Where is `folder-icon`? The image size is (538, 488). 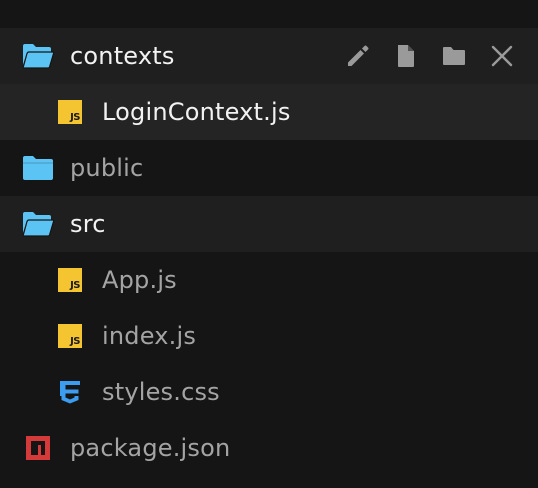 folder-icon is located at coordinates (38, 168).